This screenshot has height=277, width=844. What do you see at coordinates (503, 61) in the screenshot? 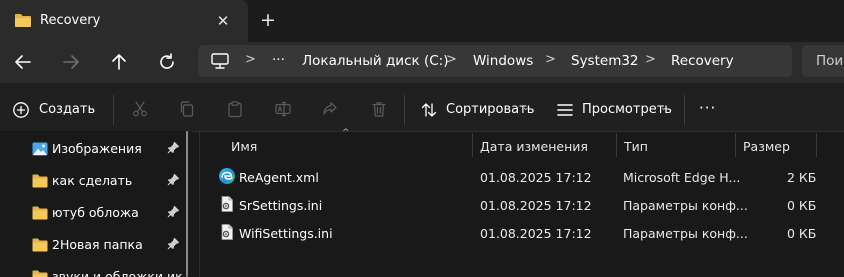
I see `breadcrumb-windows: Windows` at bounding box center [503, 61].